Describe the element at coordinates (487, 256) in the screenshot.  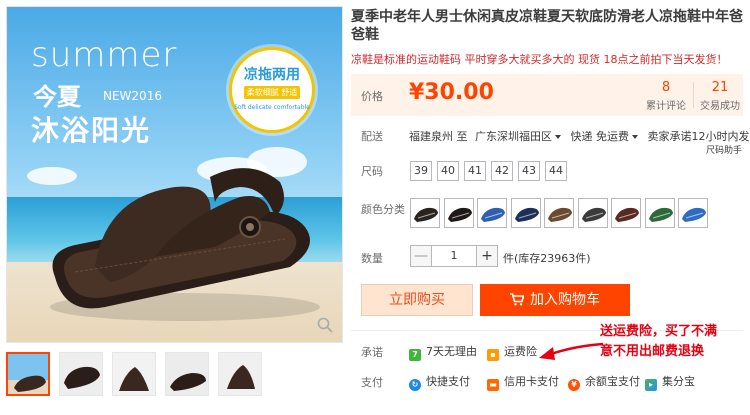
I see `quantity-increment-button: +` at that location.